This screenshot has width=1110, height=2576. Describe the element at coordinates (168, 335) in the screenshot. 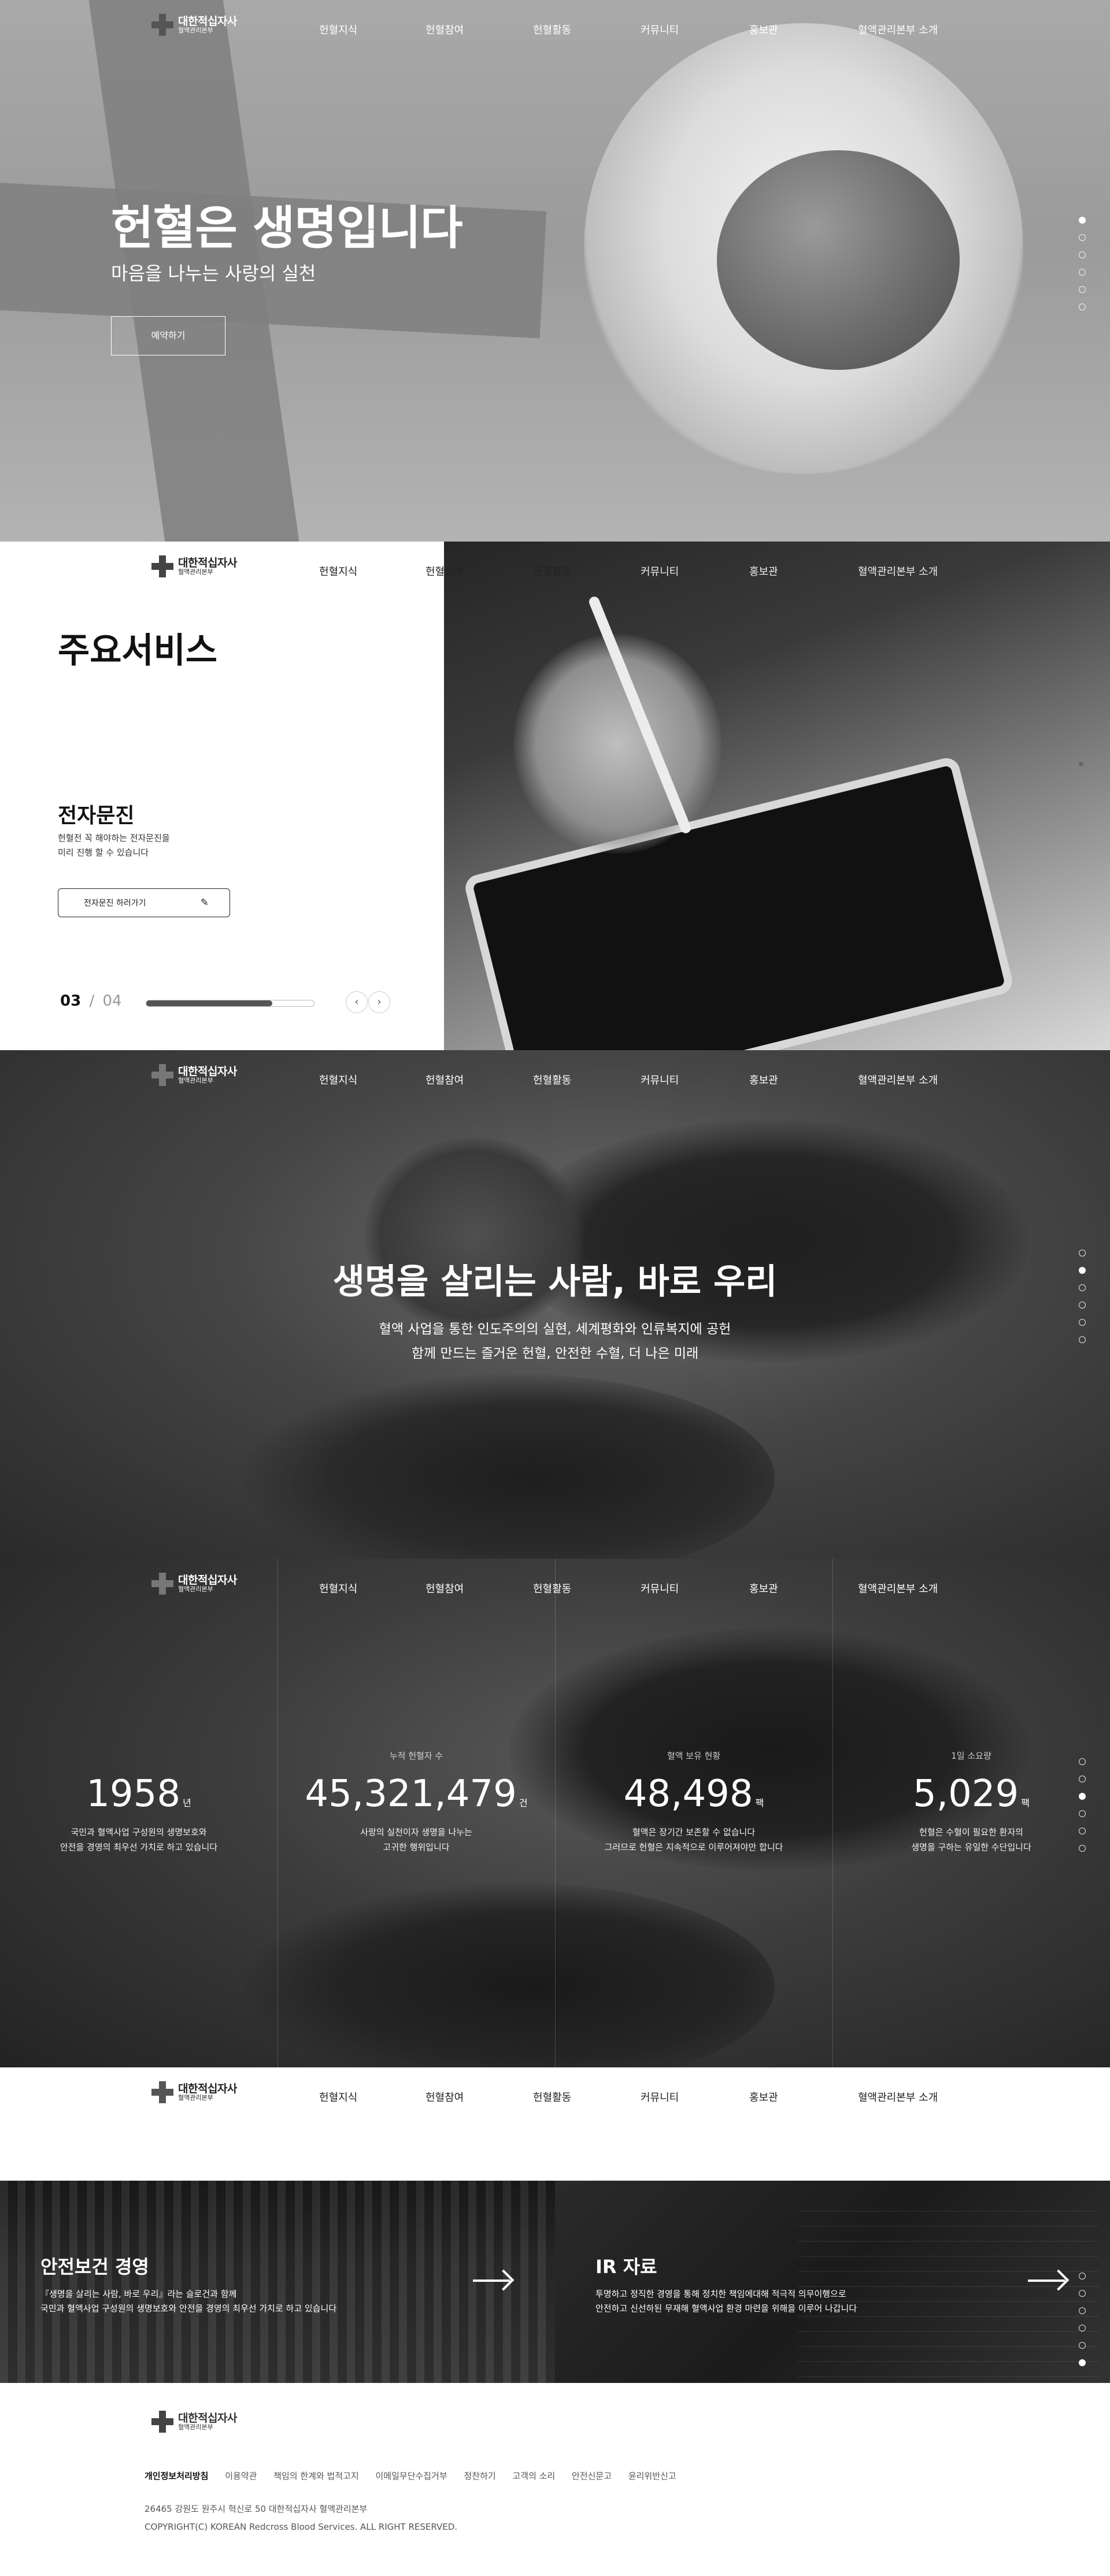

I see `reserve-button: 예약하기` at that location.